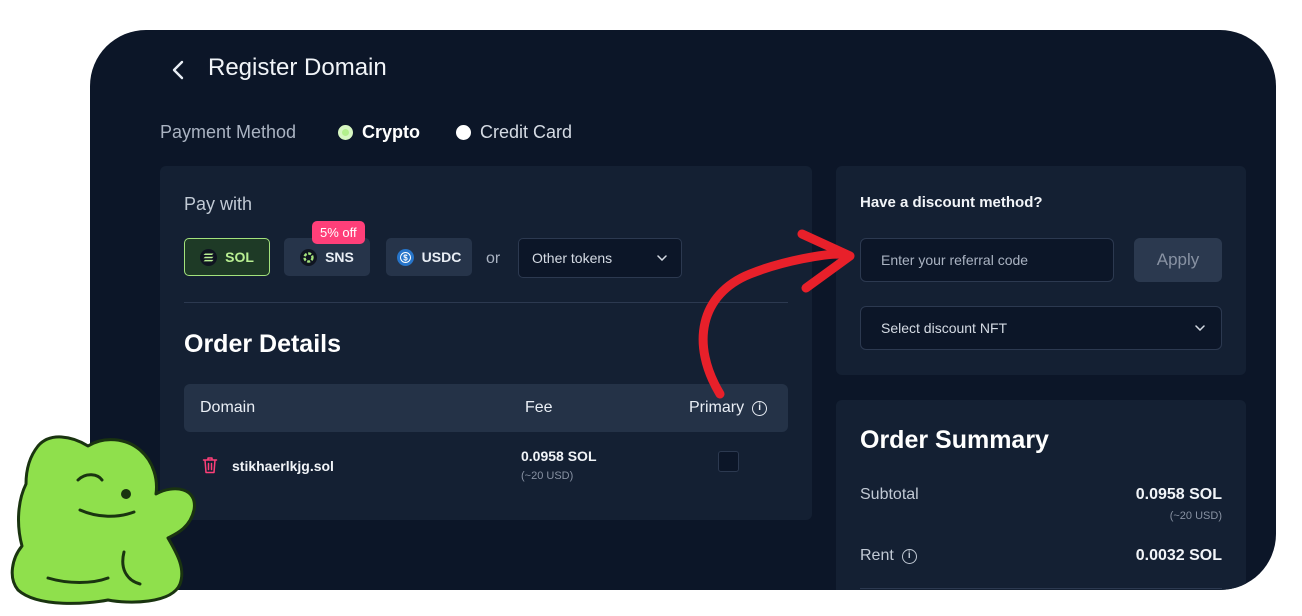  I want to click on subtotal-usd-value: (~20 USD), so click(1195, 516).